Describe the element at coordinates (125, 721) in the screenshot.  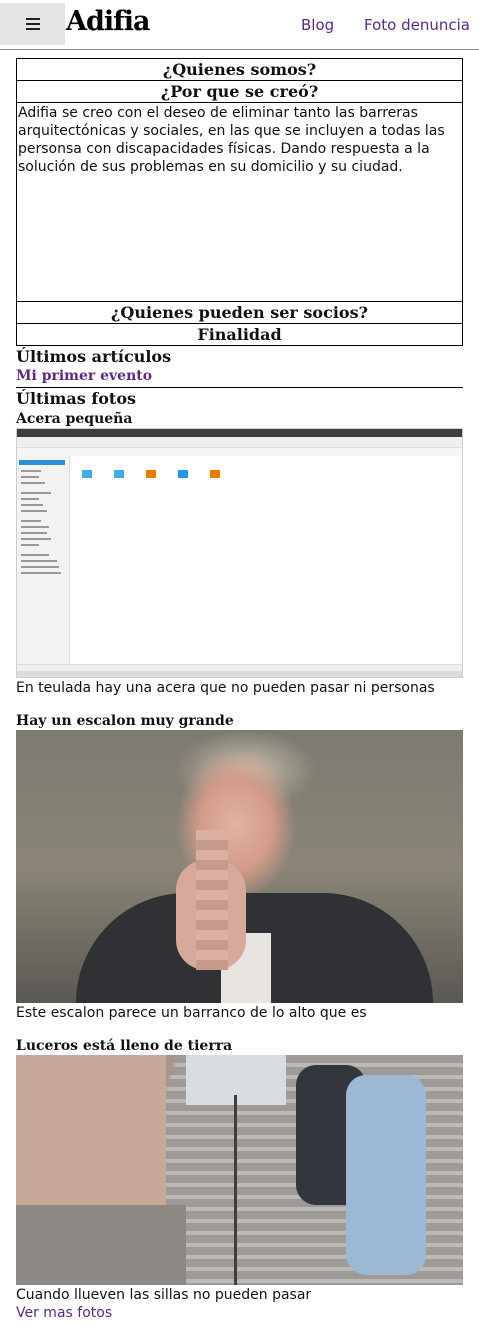
I see `photo-title: Hay un escalon muy grande` at that location.